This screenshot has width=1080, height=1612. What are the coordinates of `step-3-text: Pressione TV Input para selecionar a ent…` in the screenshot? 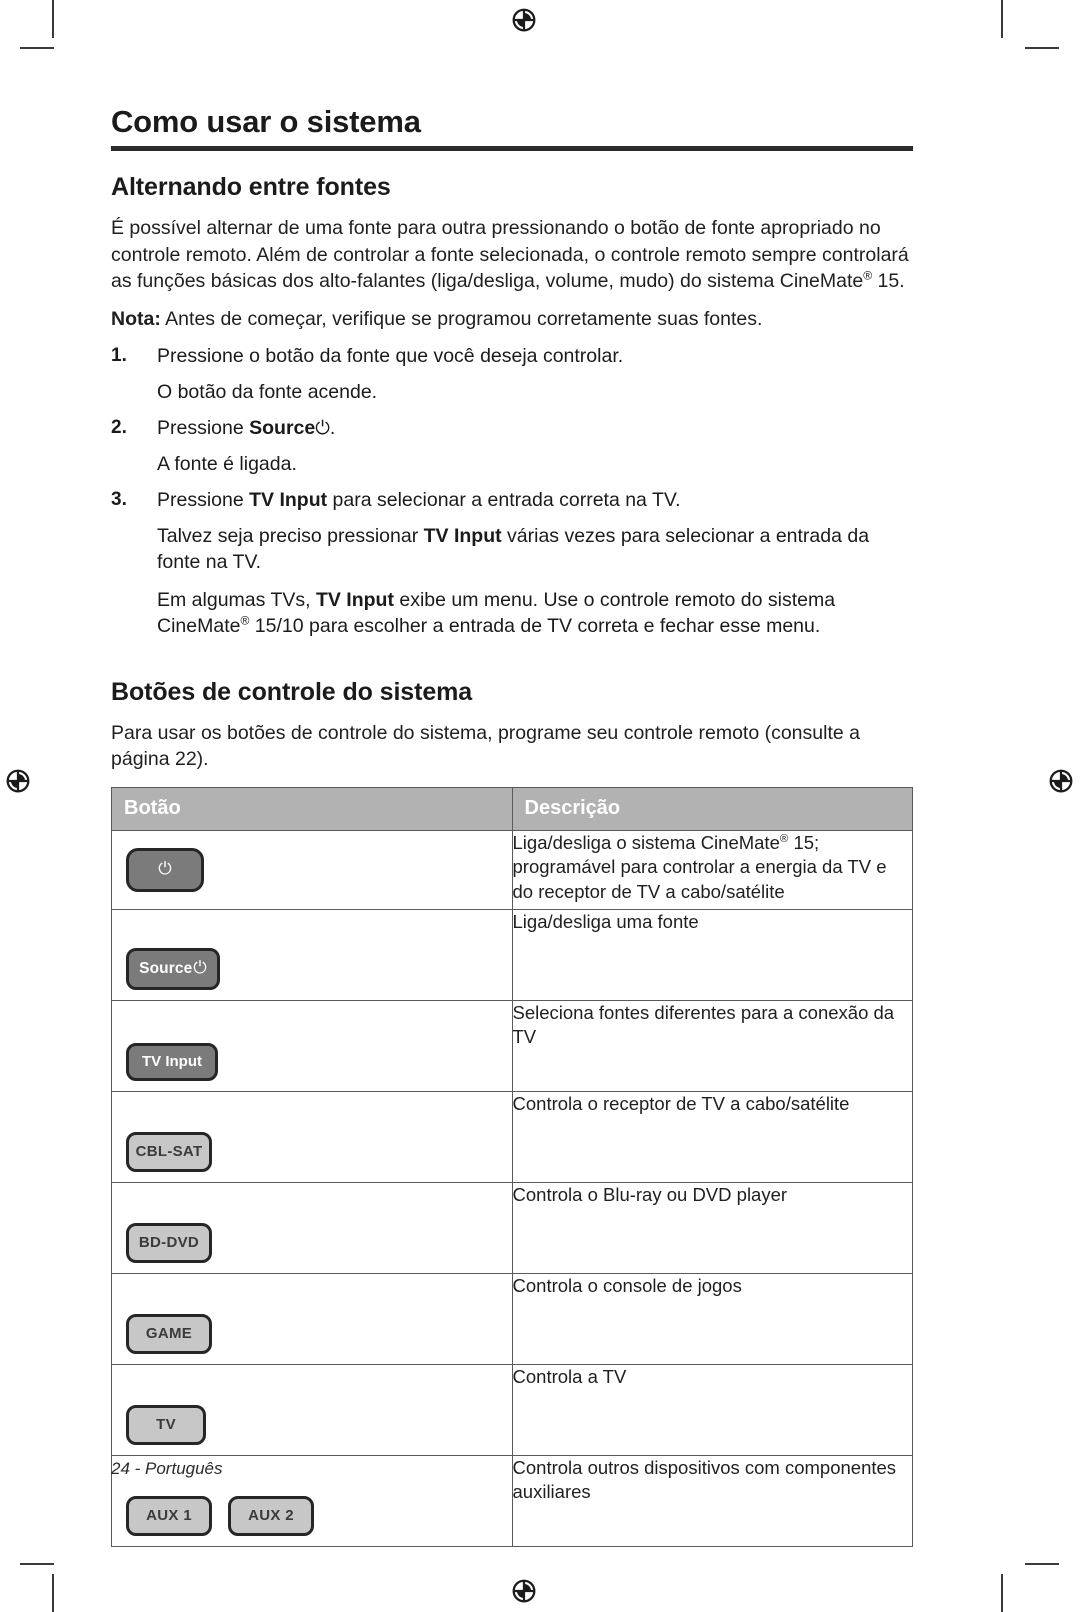 It's located at (535, 500).